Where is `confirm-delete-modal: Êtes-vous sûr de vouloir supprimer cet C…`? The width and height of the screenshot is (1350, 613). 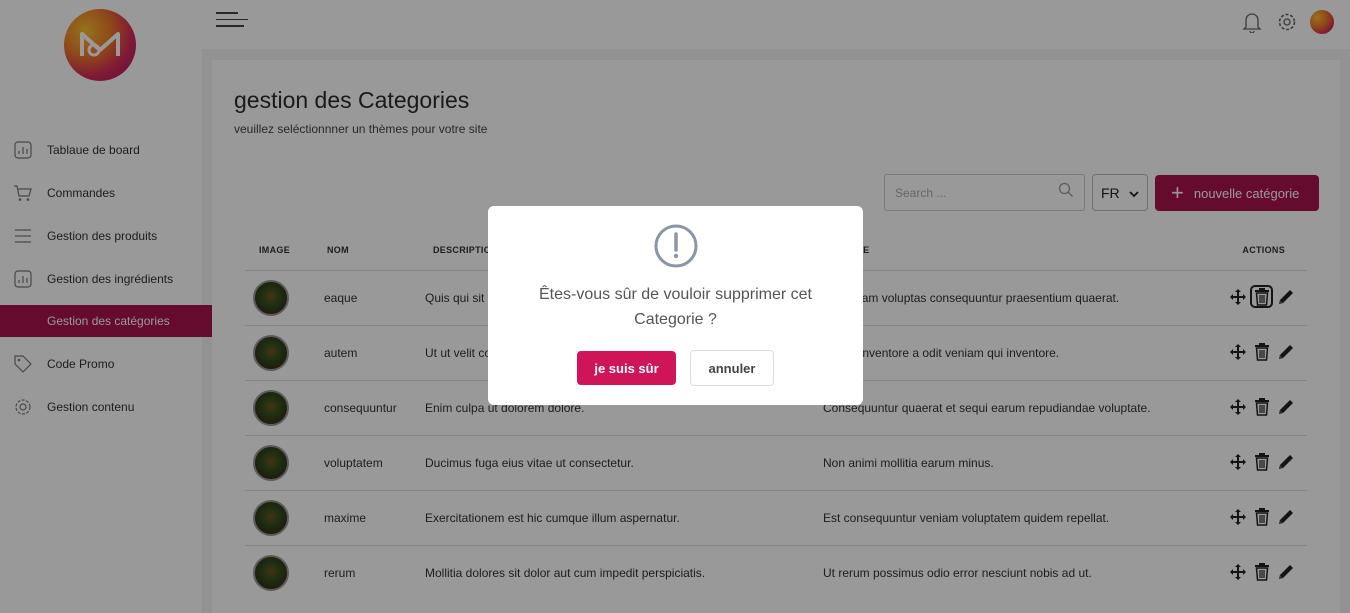 confirm-delete-modal: Êtes-vous sûr de vouloir supprimer cet C… is located at coordinates (675, 305).